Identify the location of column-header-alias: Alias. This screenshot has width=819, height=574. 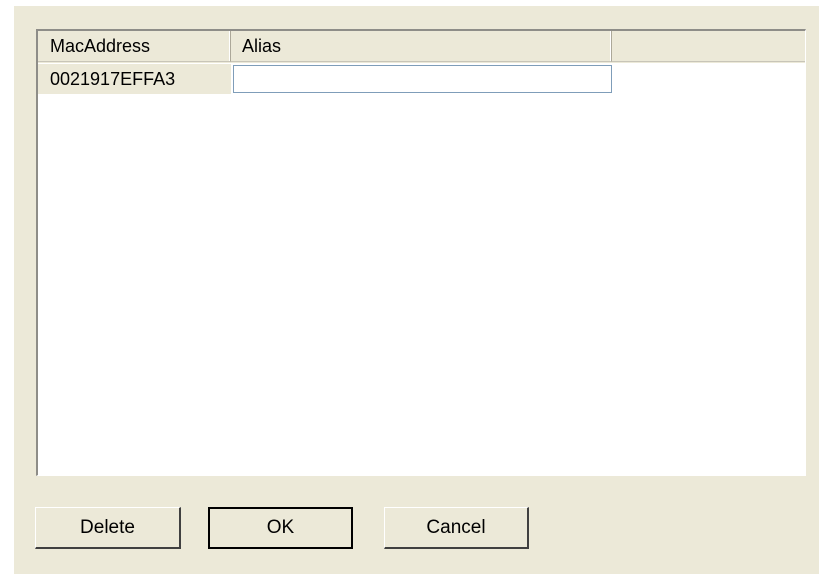
(421, 46).